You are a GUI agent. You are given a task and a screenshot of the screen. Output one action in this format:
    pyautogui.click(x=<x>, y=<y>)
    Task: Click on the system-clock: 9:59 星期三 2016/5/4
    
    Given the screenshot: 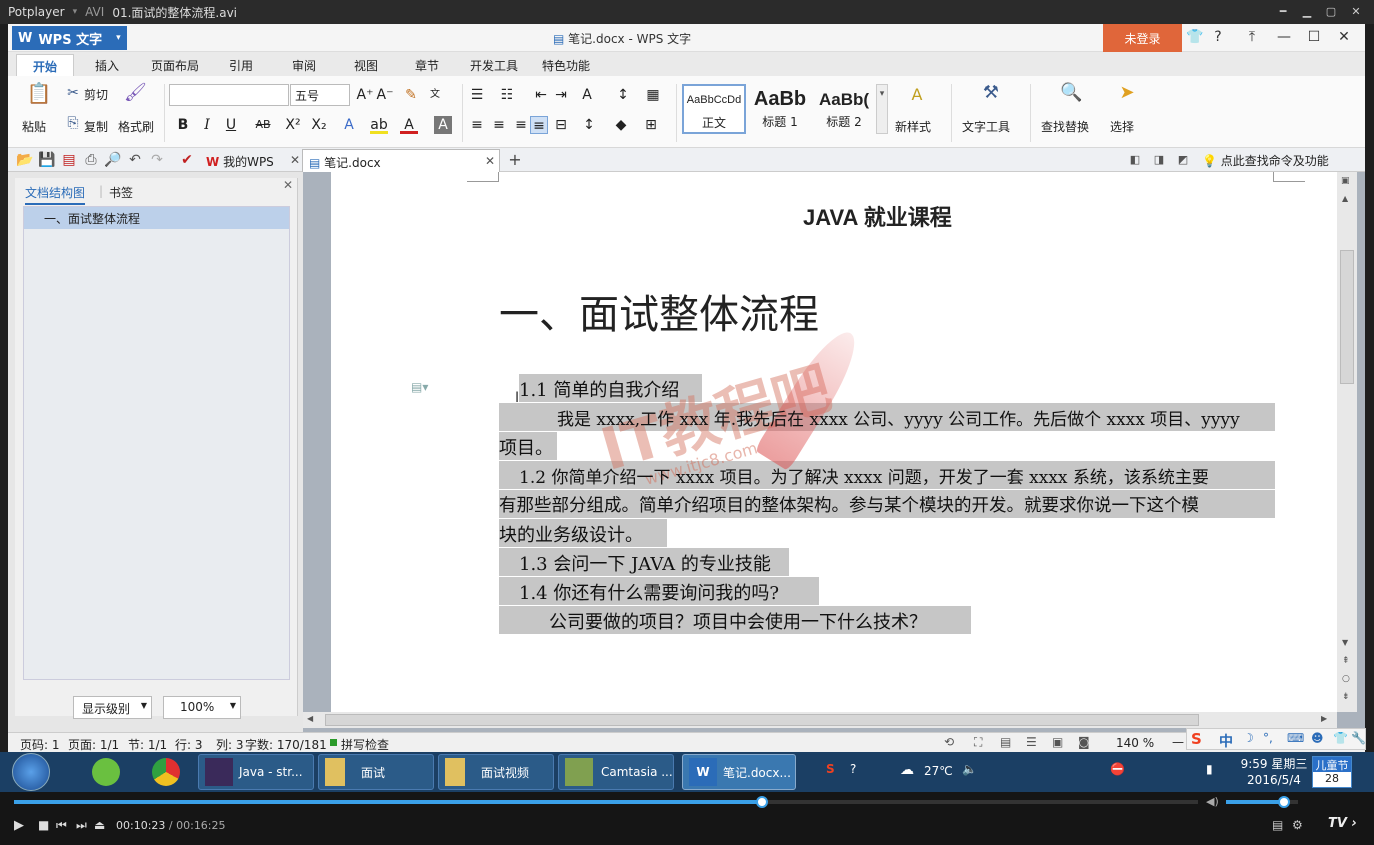 What is the action you would take?
    pyautogui.click(x=1274, y=772)
    